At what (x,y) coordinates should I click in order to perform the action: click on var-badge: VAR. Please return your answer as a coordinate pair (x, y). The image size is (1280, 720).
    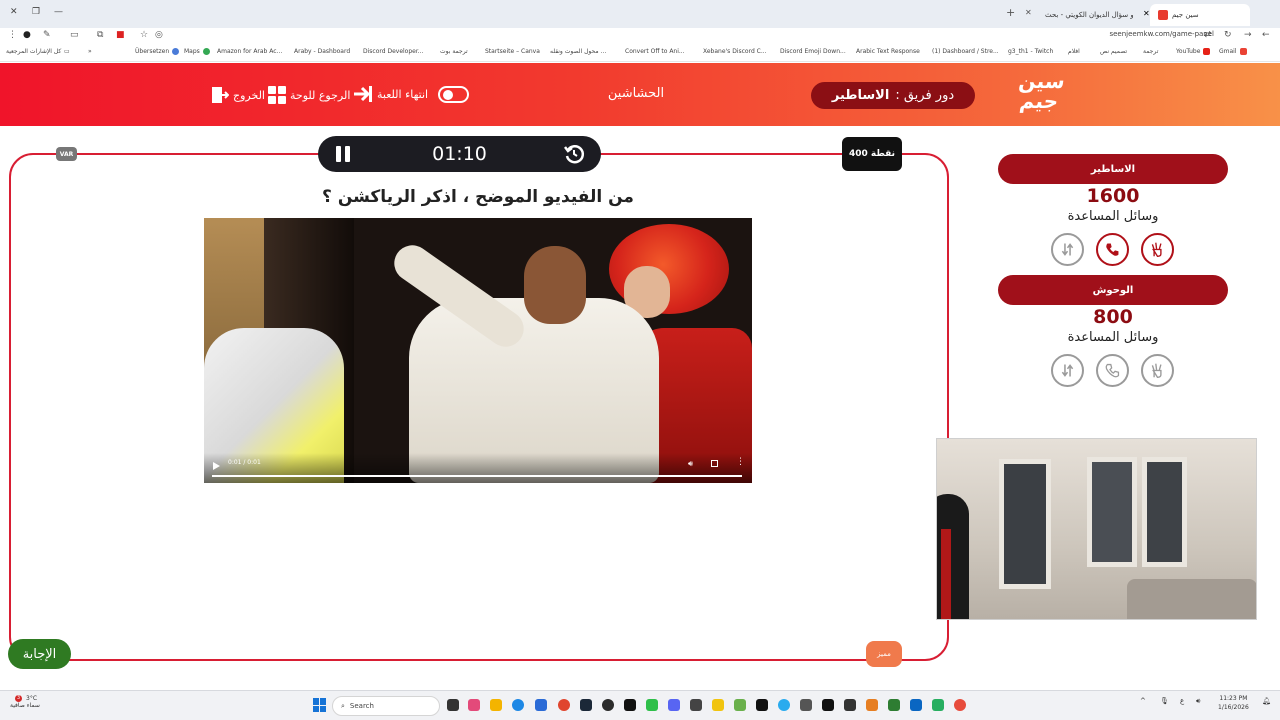
    Looking at the image, I should click on (66, 154).